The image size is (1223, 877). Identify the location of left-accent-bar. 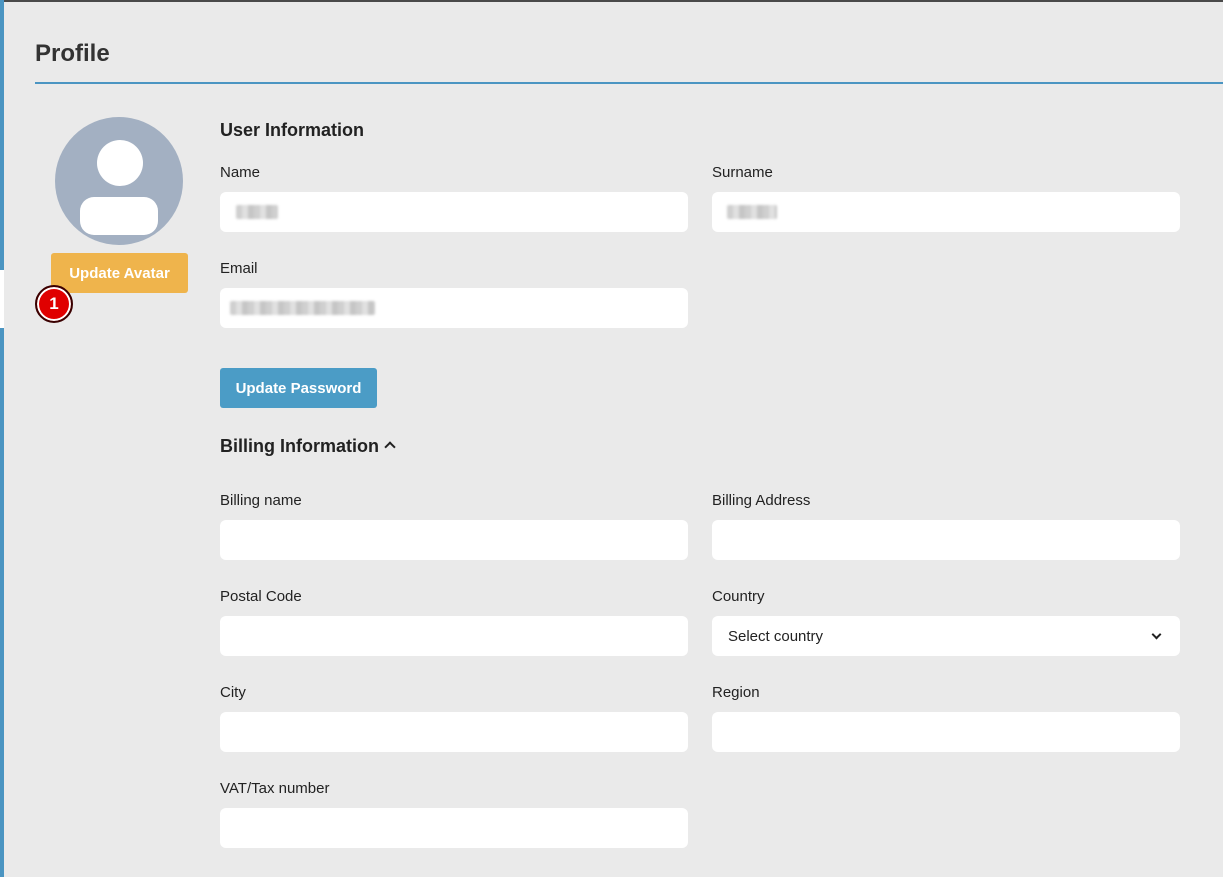
(2, 438).